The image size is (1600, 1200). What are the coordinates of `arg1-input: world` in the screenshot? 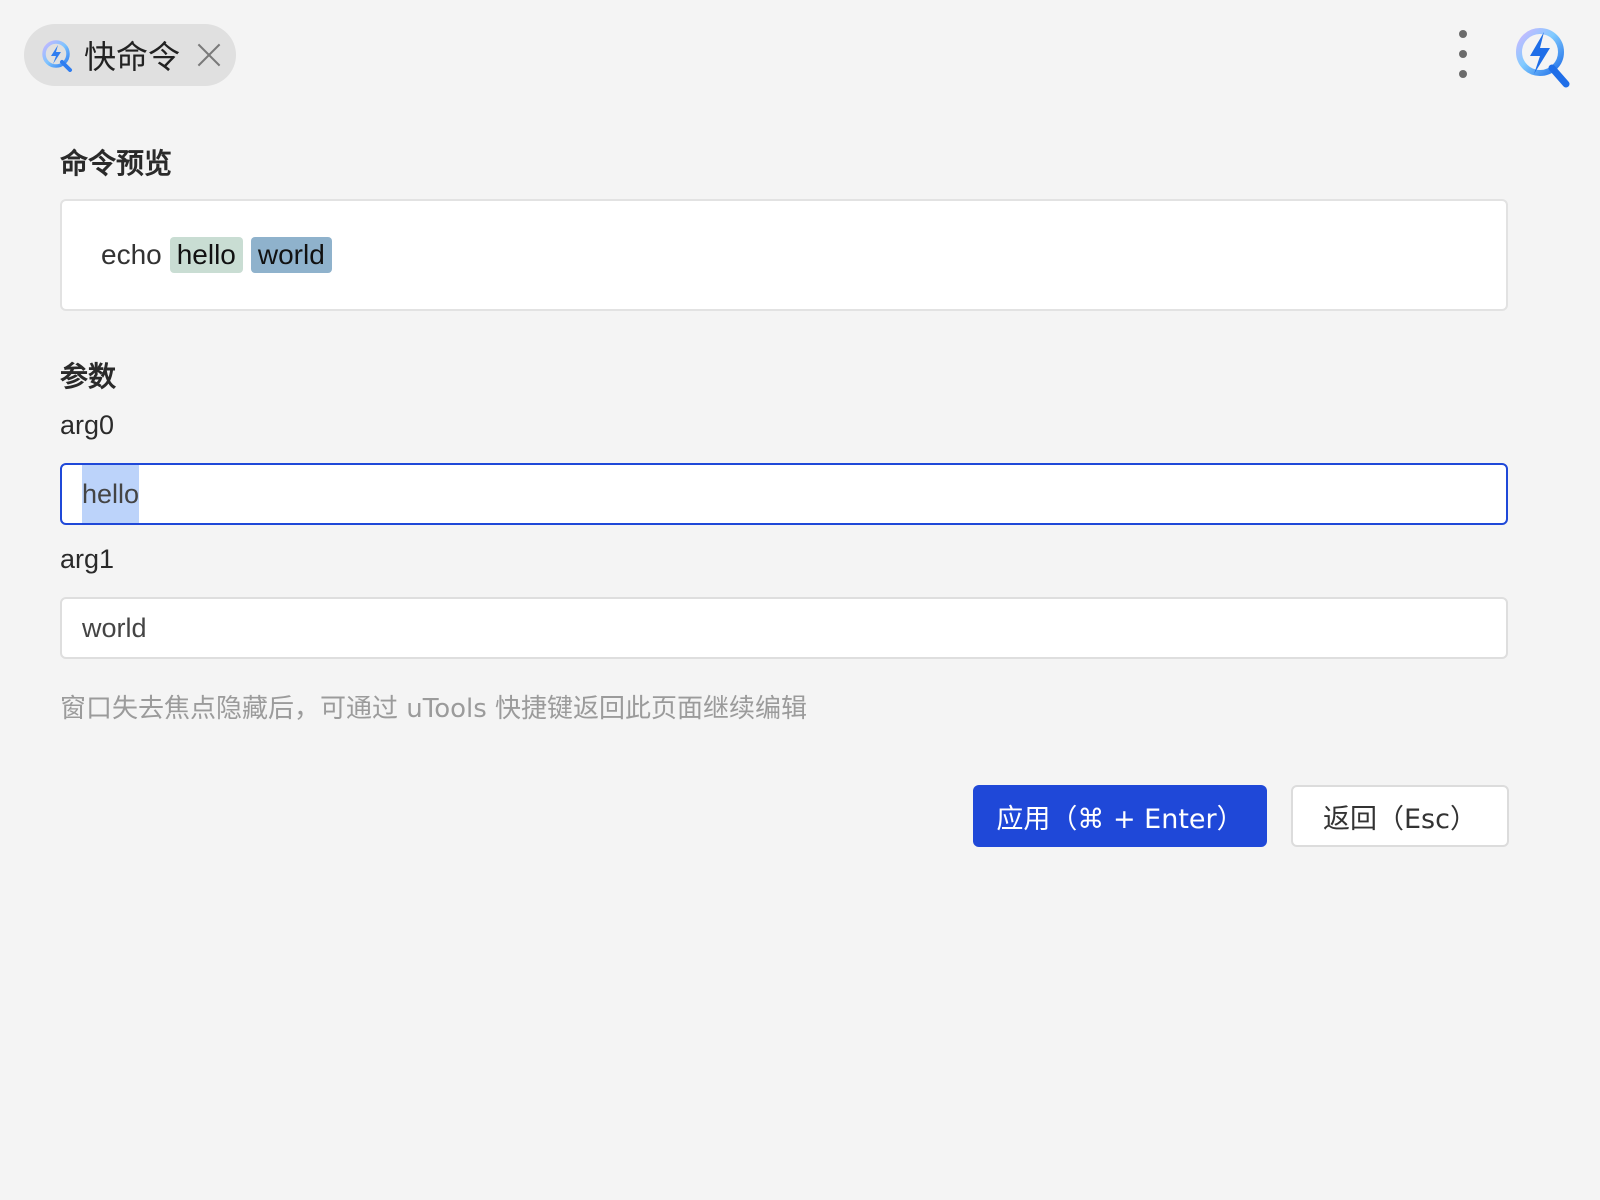 It's located at (784, 628).